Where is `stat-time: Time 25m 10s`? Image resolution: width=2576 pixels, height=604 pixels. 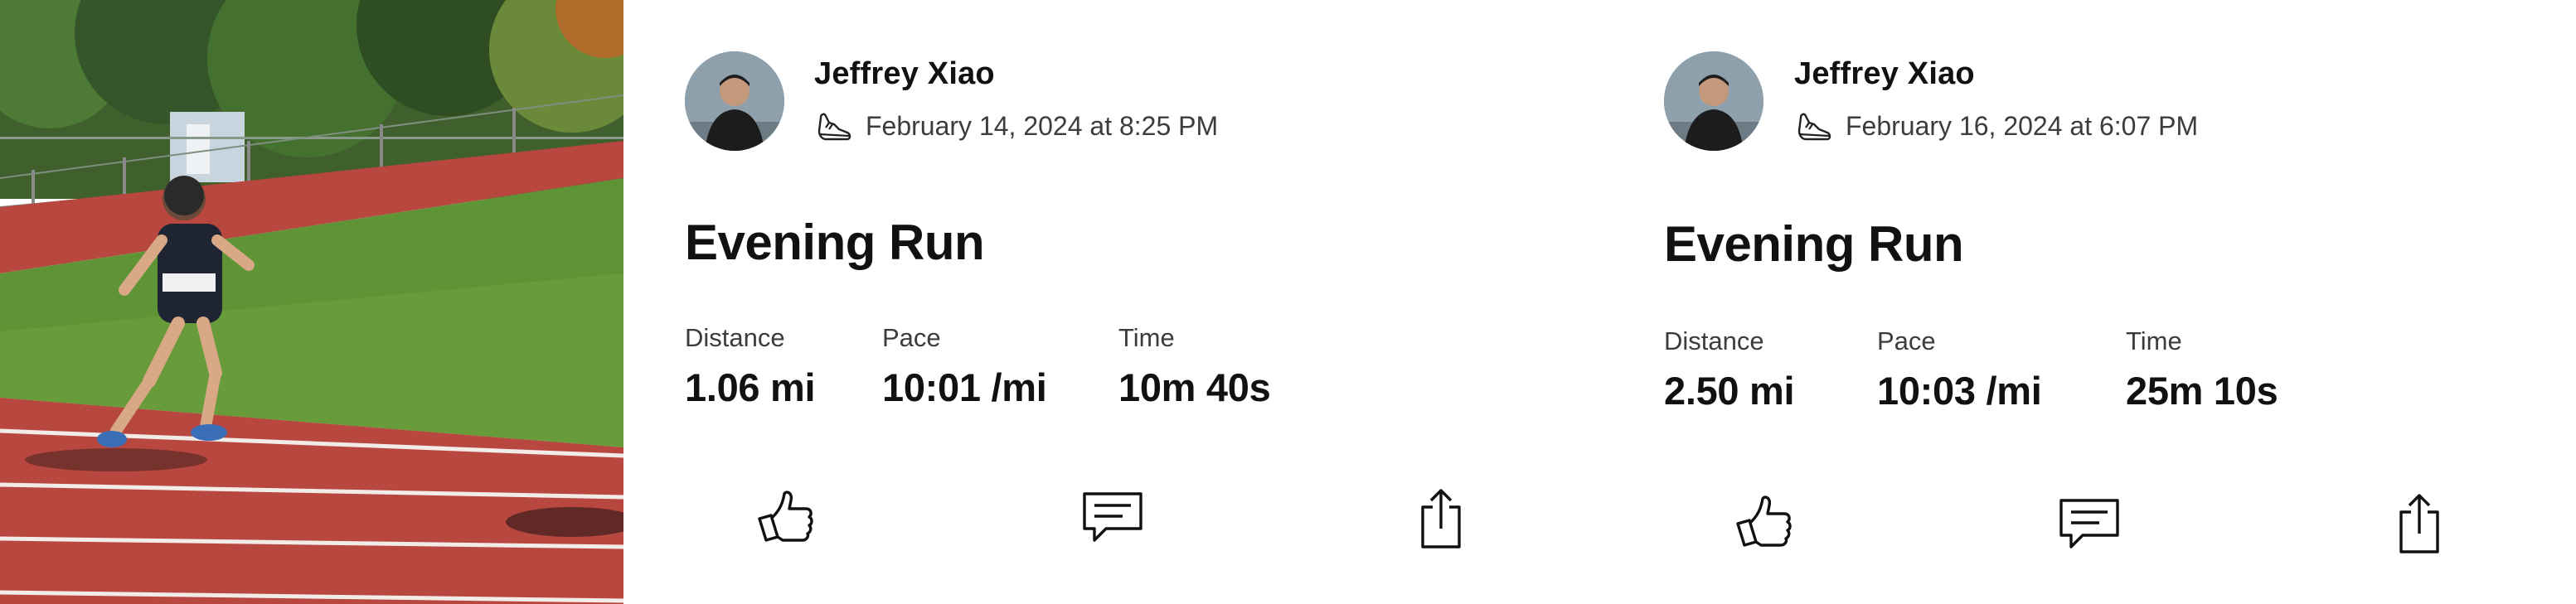 stat-time: Time 25m 10s is located at coordinates (2202, 369).